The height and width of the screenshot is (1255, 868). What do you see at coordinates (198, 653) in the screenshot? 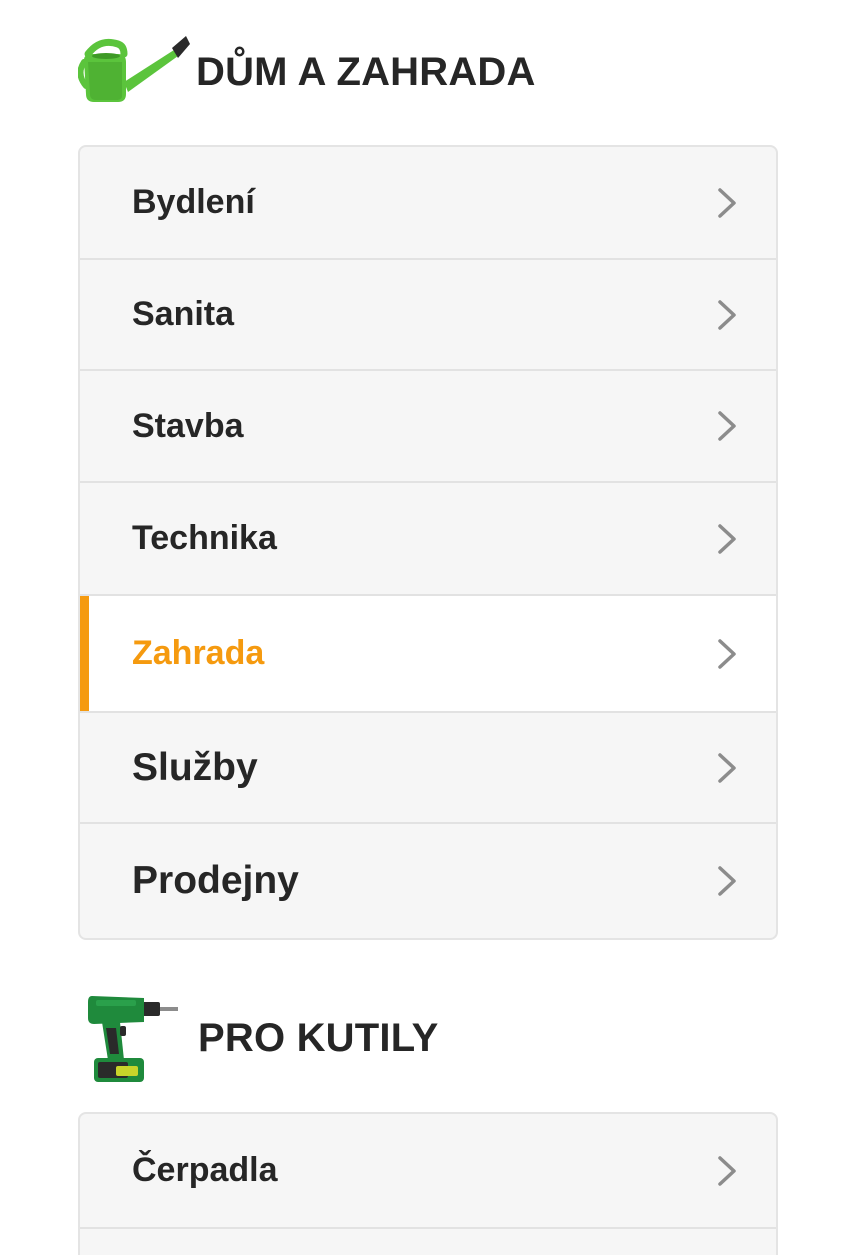
I see `menu-item-label: Zahrada` at bounding box center [198, 653].